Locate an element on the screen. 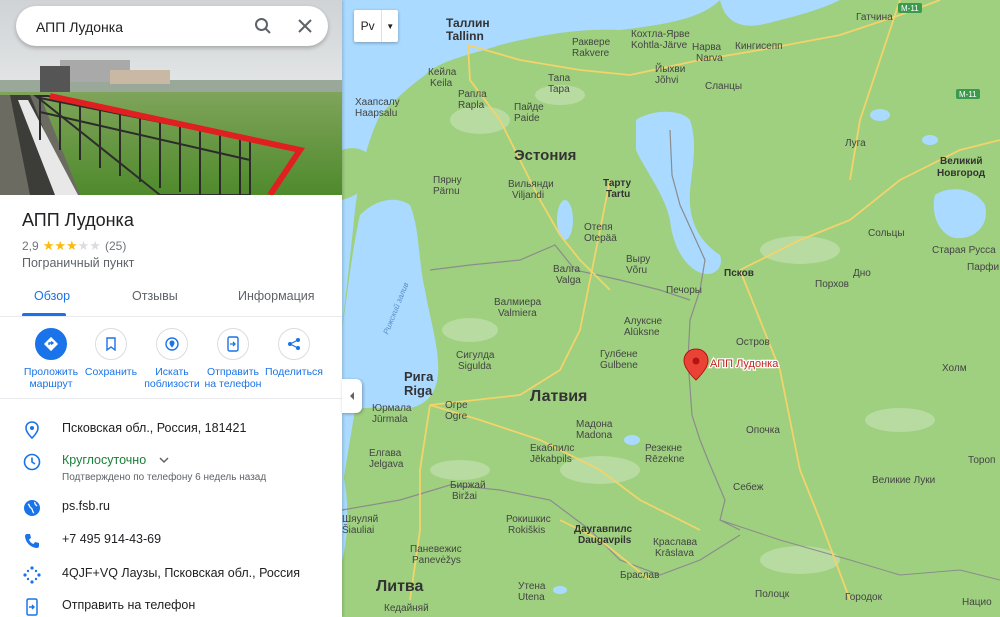 This screenshot has height=617, width=1000. map-label-pechory: Печоры is located at coordinates (684, 290).